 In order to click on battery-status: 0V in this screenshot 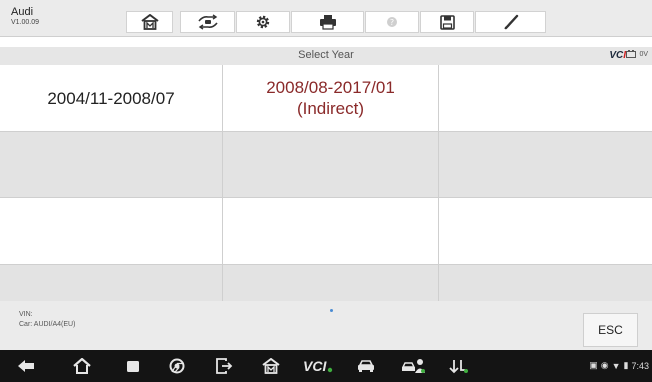, I will do `click(637, 54)`.